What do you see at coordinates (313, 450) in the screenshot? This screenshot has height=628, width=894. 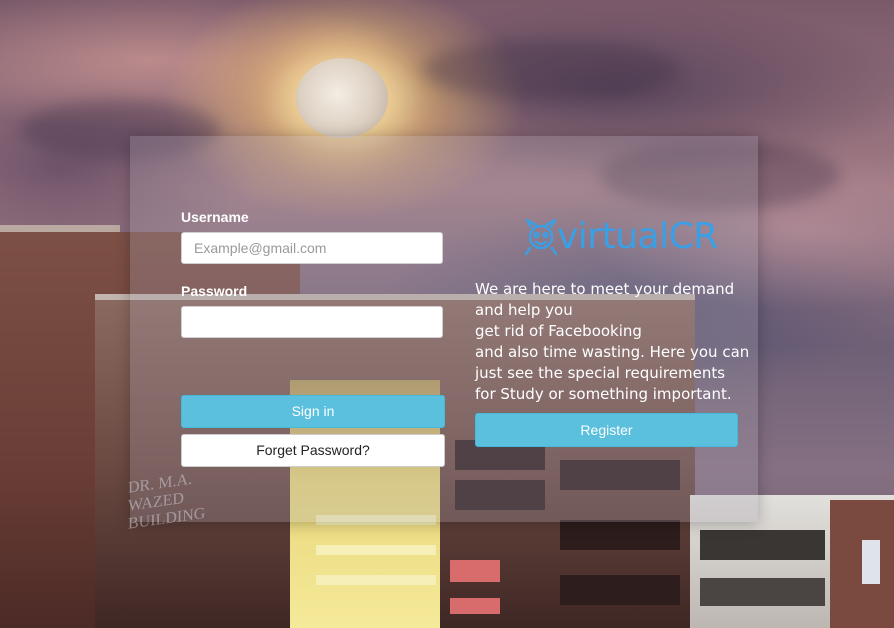 I see `forgot-password-button: Forget Password?` at bounding box center [313, 450].